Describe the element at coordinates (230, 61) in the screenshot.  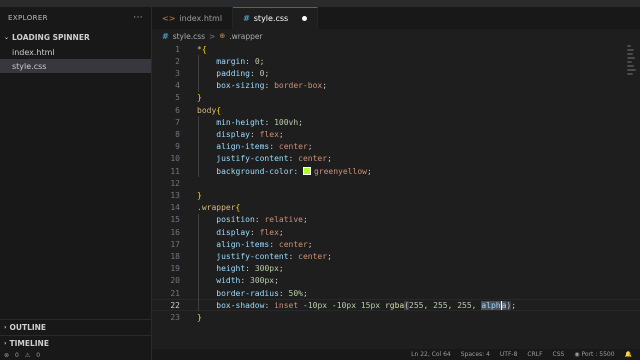
I see `code-text: margin: 0;` at that location.